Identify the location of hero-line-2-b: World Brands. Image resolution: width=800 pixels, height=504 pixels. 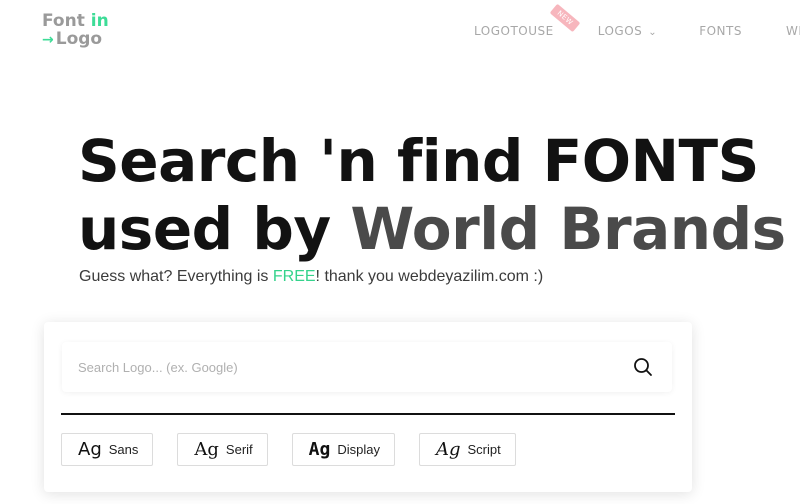
(568, 229).